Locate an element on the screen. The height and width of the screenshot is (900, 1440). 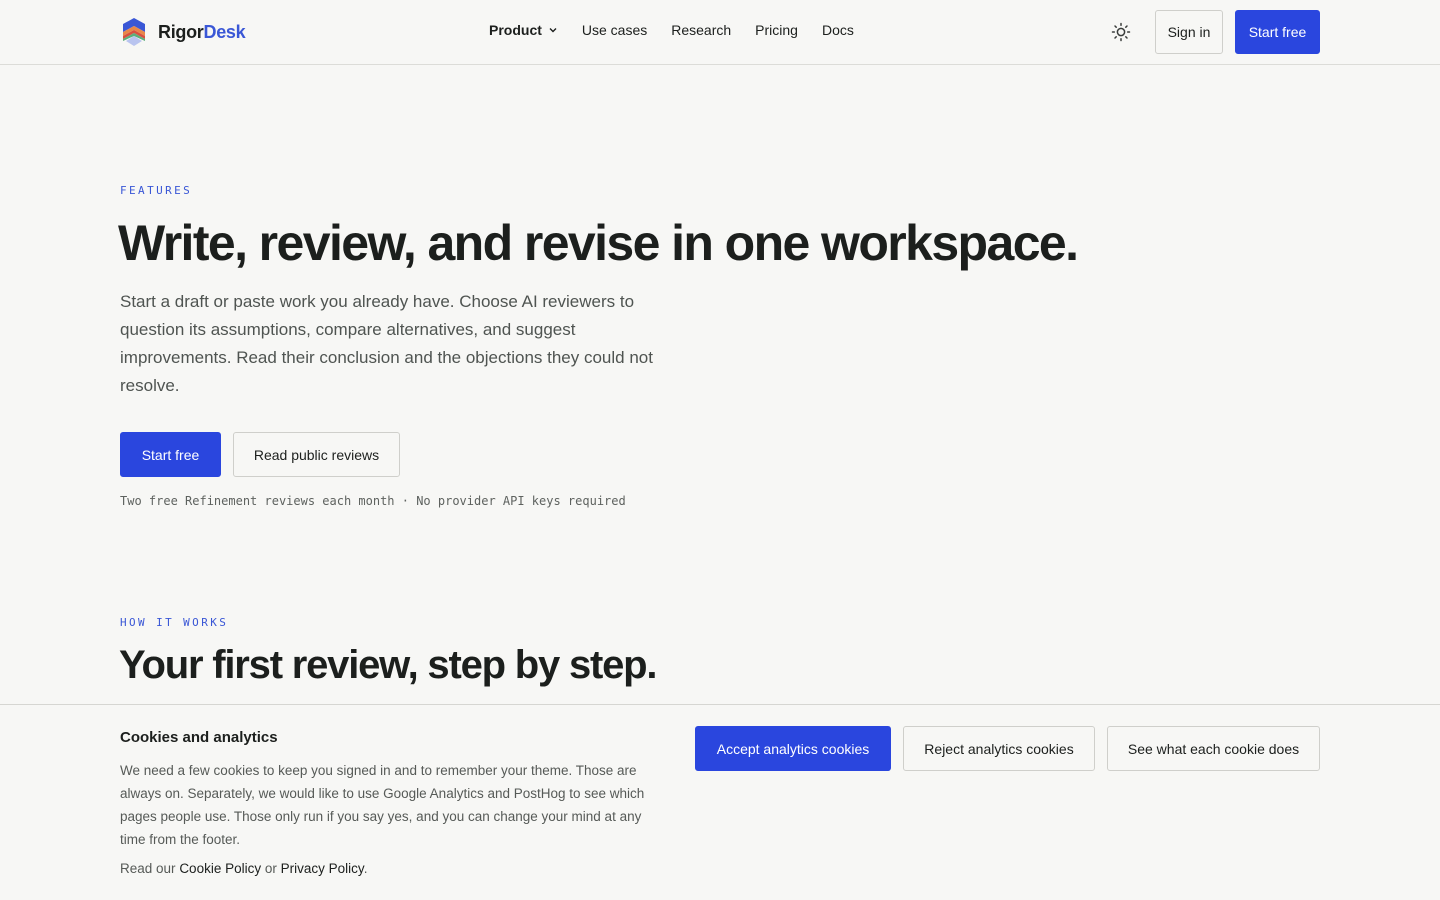
nav-item-research: Research is located at coordinates (701, 30).